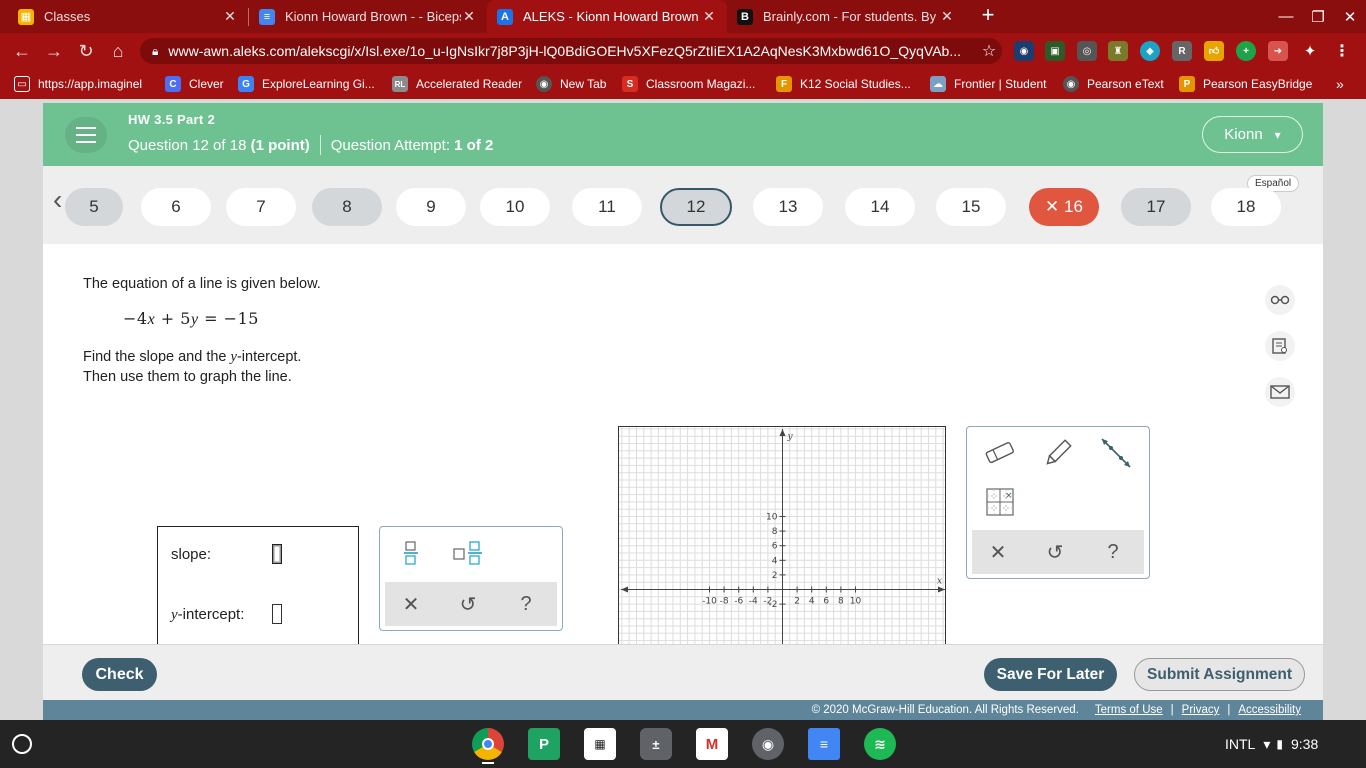 The height and width of the screenshot is (768, 1366). I want to click on eraser-icon, so click(1000, 453).